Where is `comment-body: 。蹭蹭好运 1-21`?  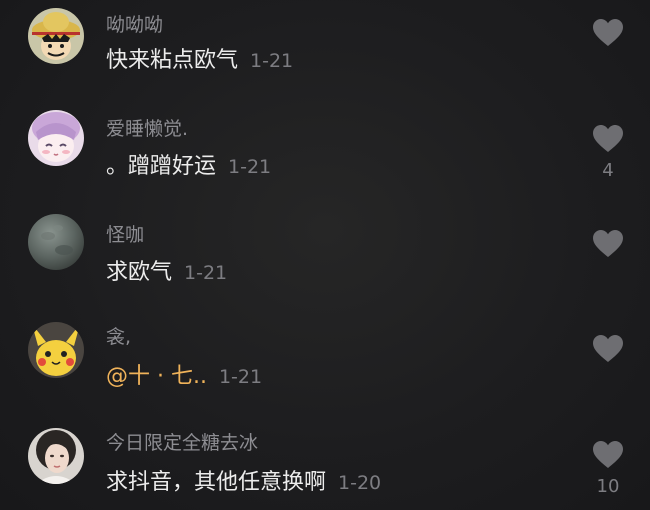
comment-body: 。蹭蹭好运 1-21 is located at coordinates (188, 164).